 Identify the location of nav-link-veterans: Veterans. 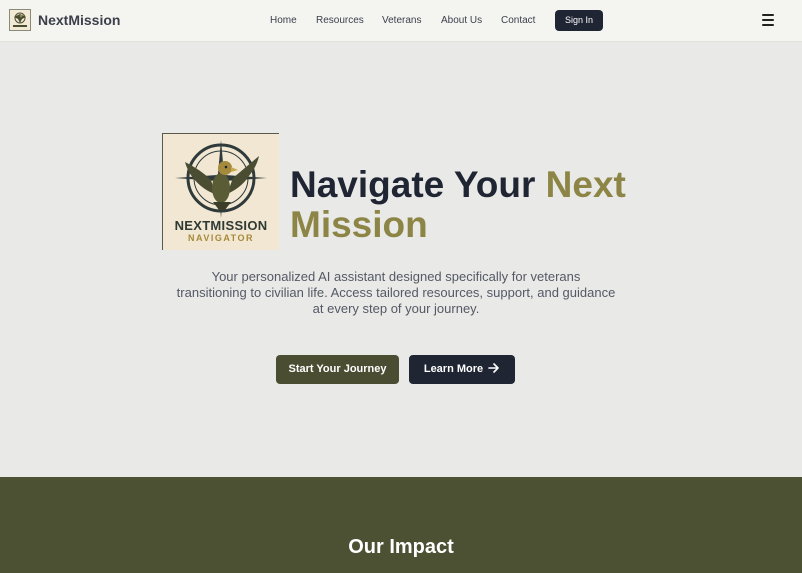
(401, 20).